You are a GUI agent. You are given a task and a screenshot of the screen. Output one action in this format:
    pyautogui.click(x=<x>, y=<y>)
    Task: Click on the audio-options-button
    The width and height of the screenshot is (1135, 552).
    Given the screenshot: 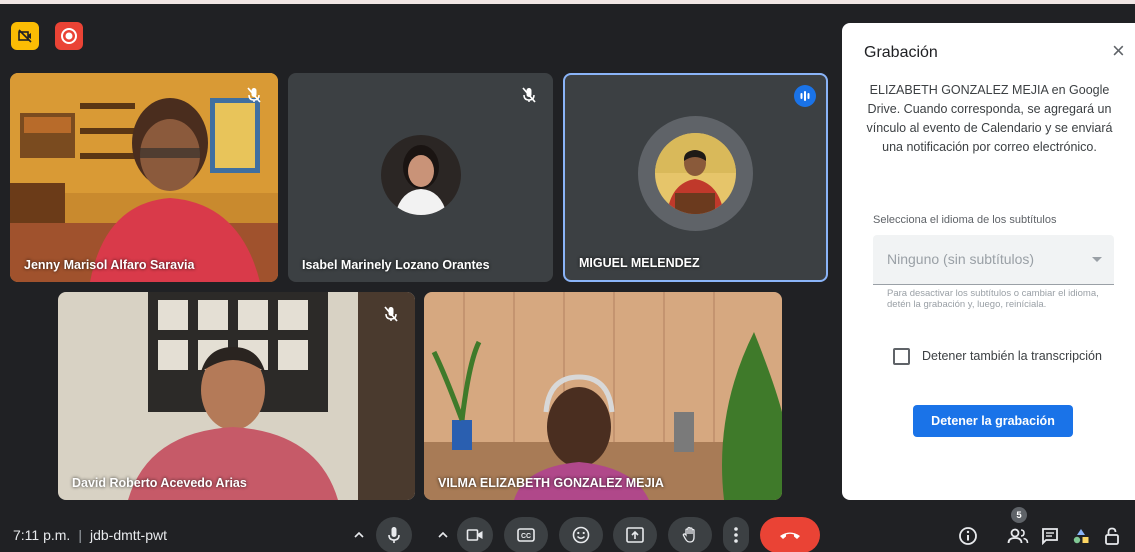 What is the action you would take?
    pyautogui.click(x=359, y=534)
    